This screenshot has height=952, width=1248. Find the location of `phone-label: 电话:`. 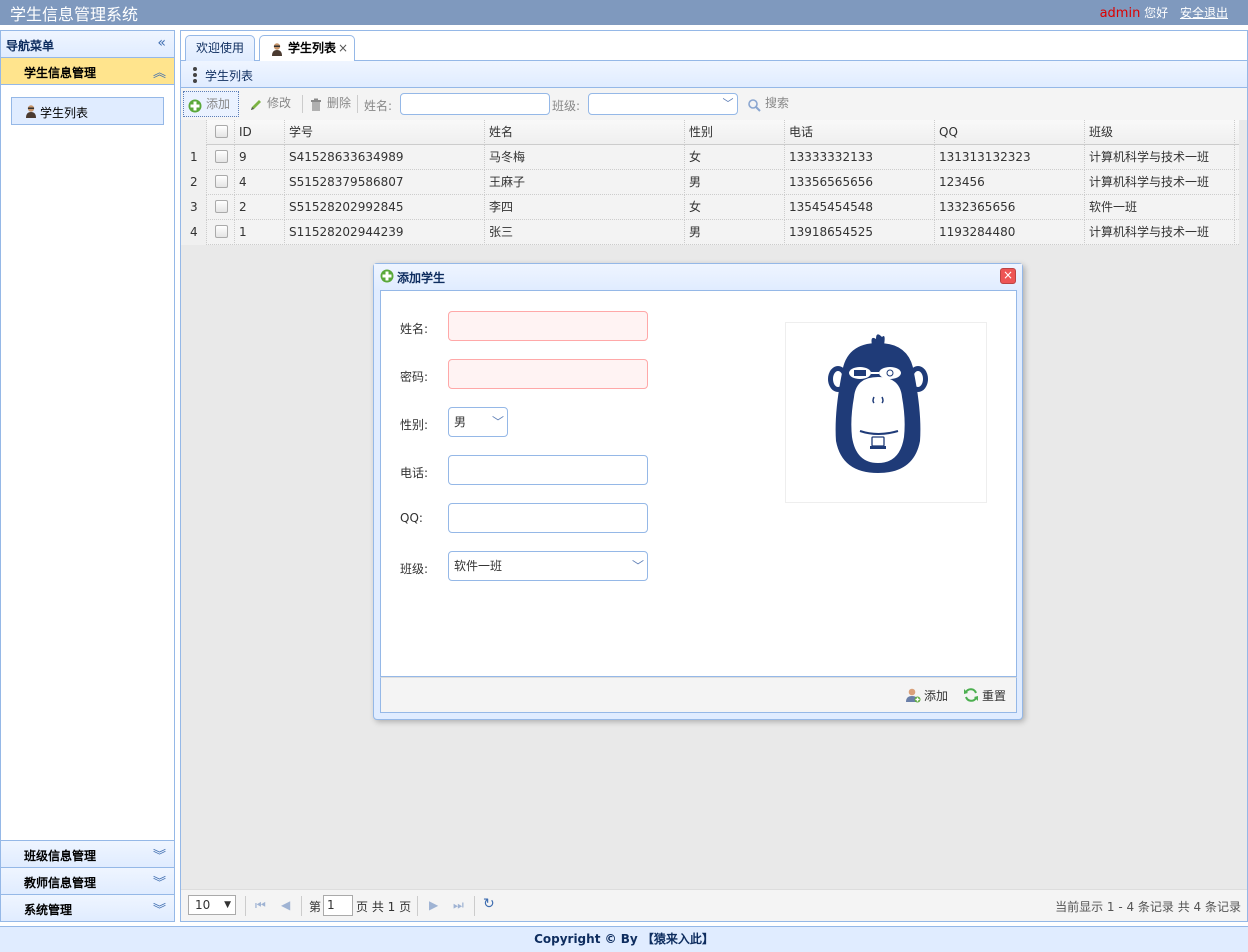

phone-label: 电话: is located at coordinates (414, 473).